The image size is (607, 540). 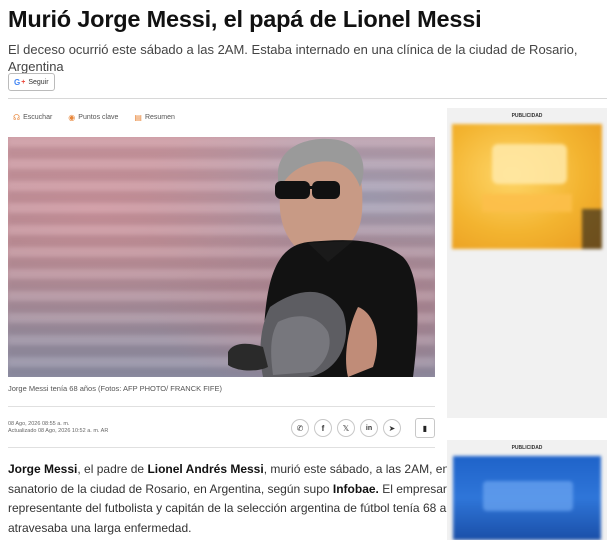 What do you see at coordinates (425, 428) in the screenshot?
I see `bookmark-icon: ▮` at bounding box center [425, 428].